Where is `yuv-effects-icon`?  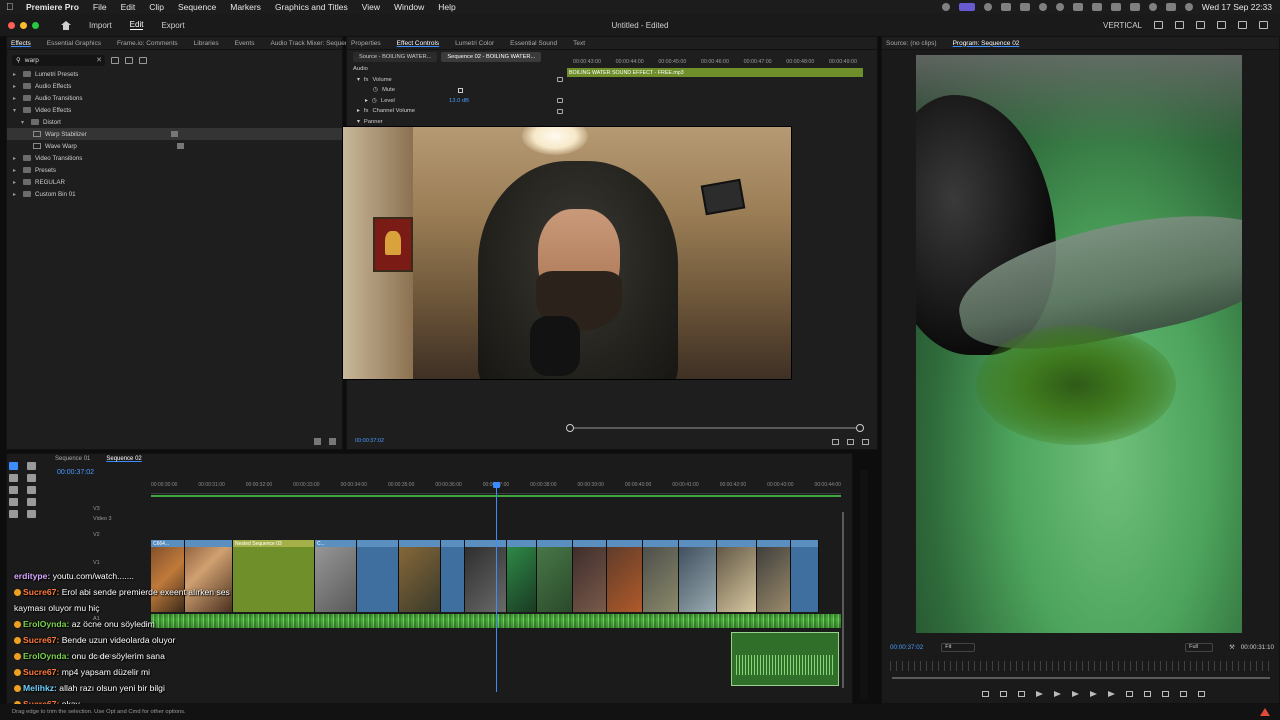
yuv-effects-icon is located at coordinates (143, 60).